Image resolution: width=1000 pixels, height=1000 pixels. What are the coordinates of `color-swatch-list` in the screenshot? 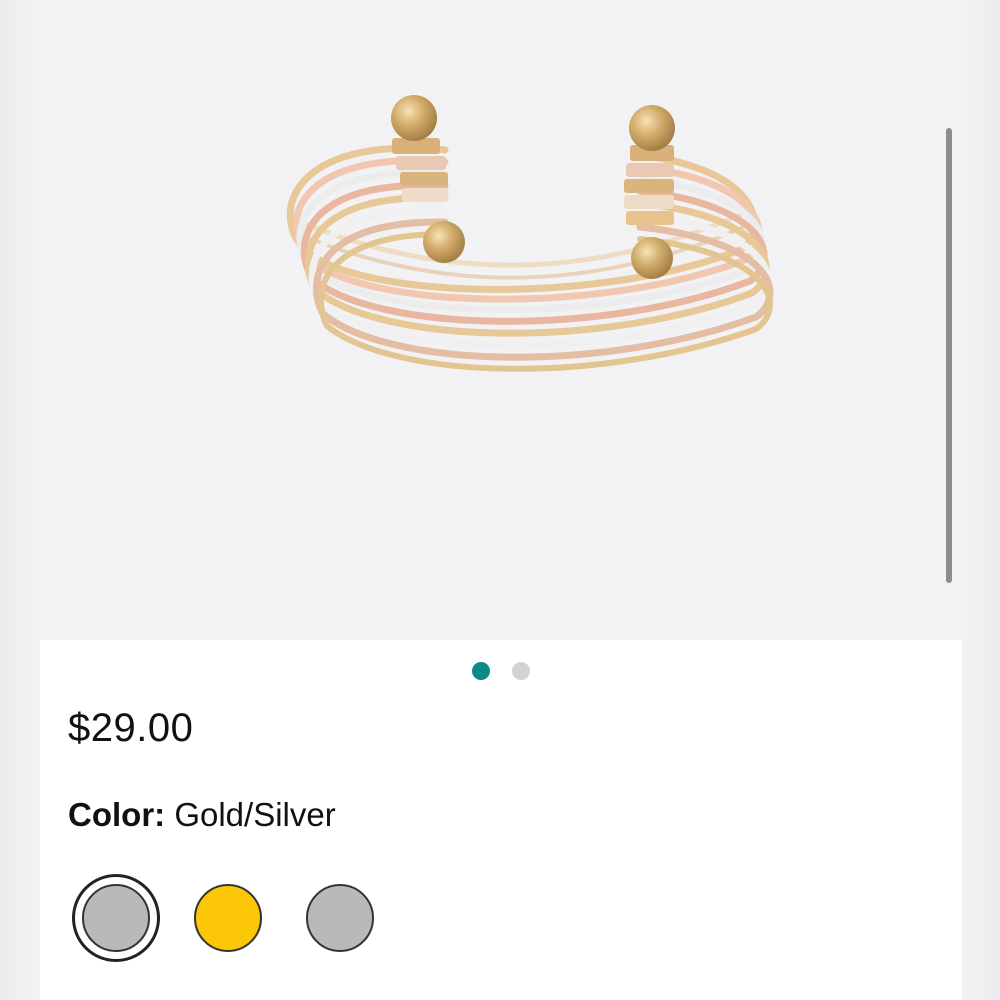 It's located at (228, 918).